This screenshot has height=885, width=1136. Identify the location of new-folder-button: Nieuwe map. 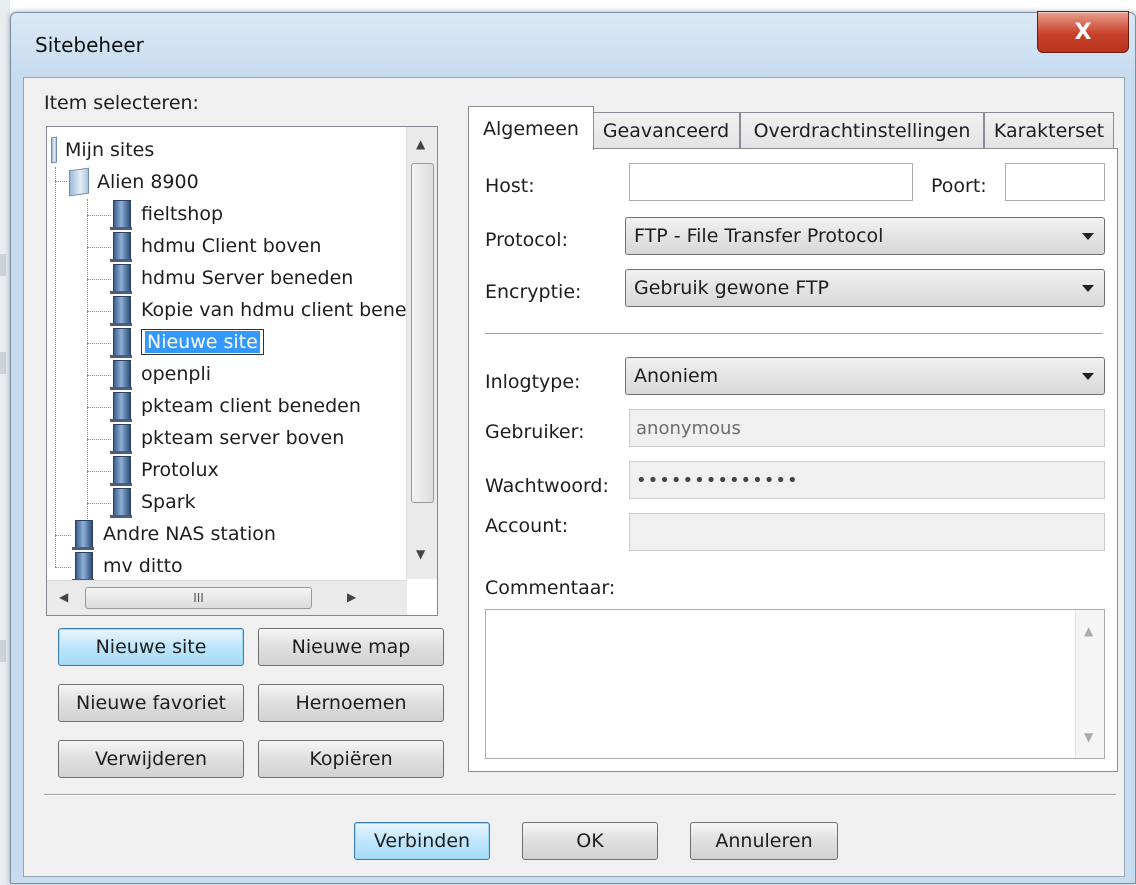
(351, 647).